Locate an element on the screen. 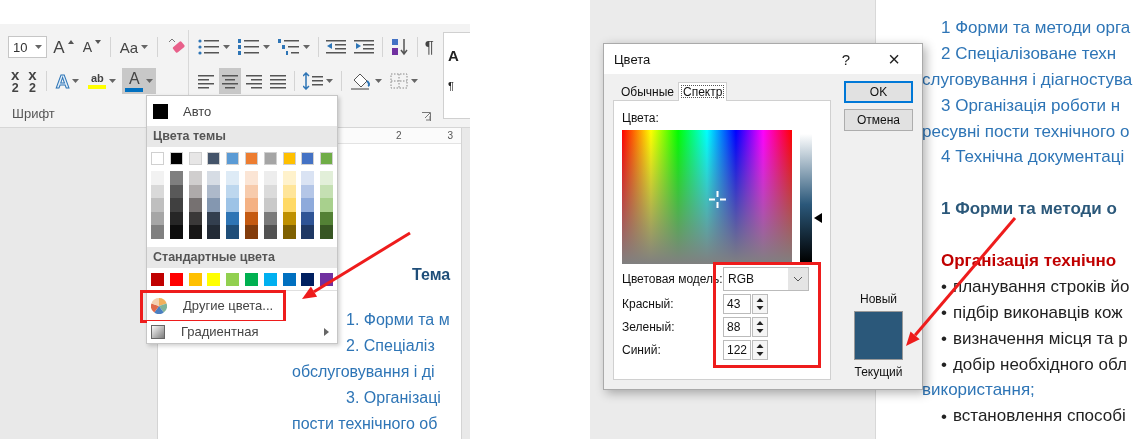  field-label: Цвета: is located at coordinates (641, 118).